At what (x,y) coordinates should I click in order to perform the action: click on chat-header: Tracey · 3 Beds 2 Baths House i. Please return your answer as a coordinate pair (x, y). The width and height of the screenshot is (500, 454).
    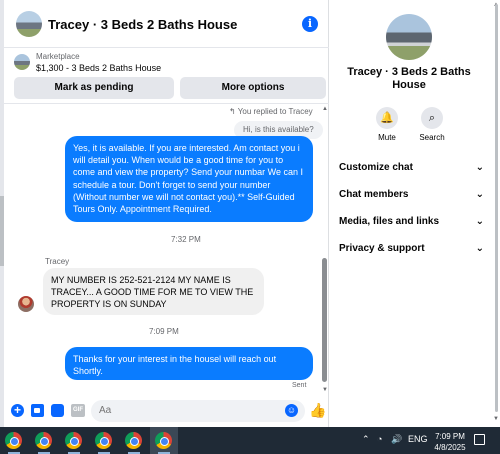
    Looking at the image, I should click on (166, 24).